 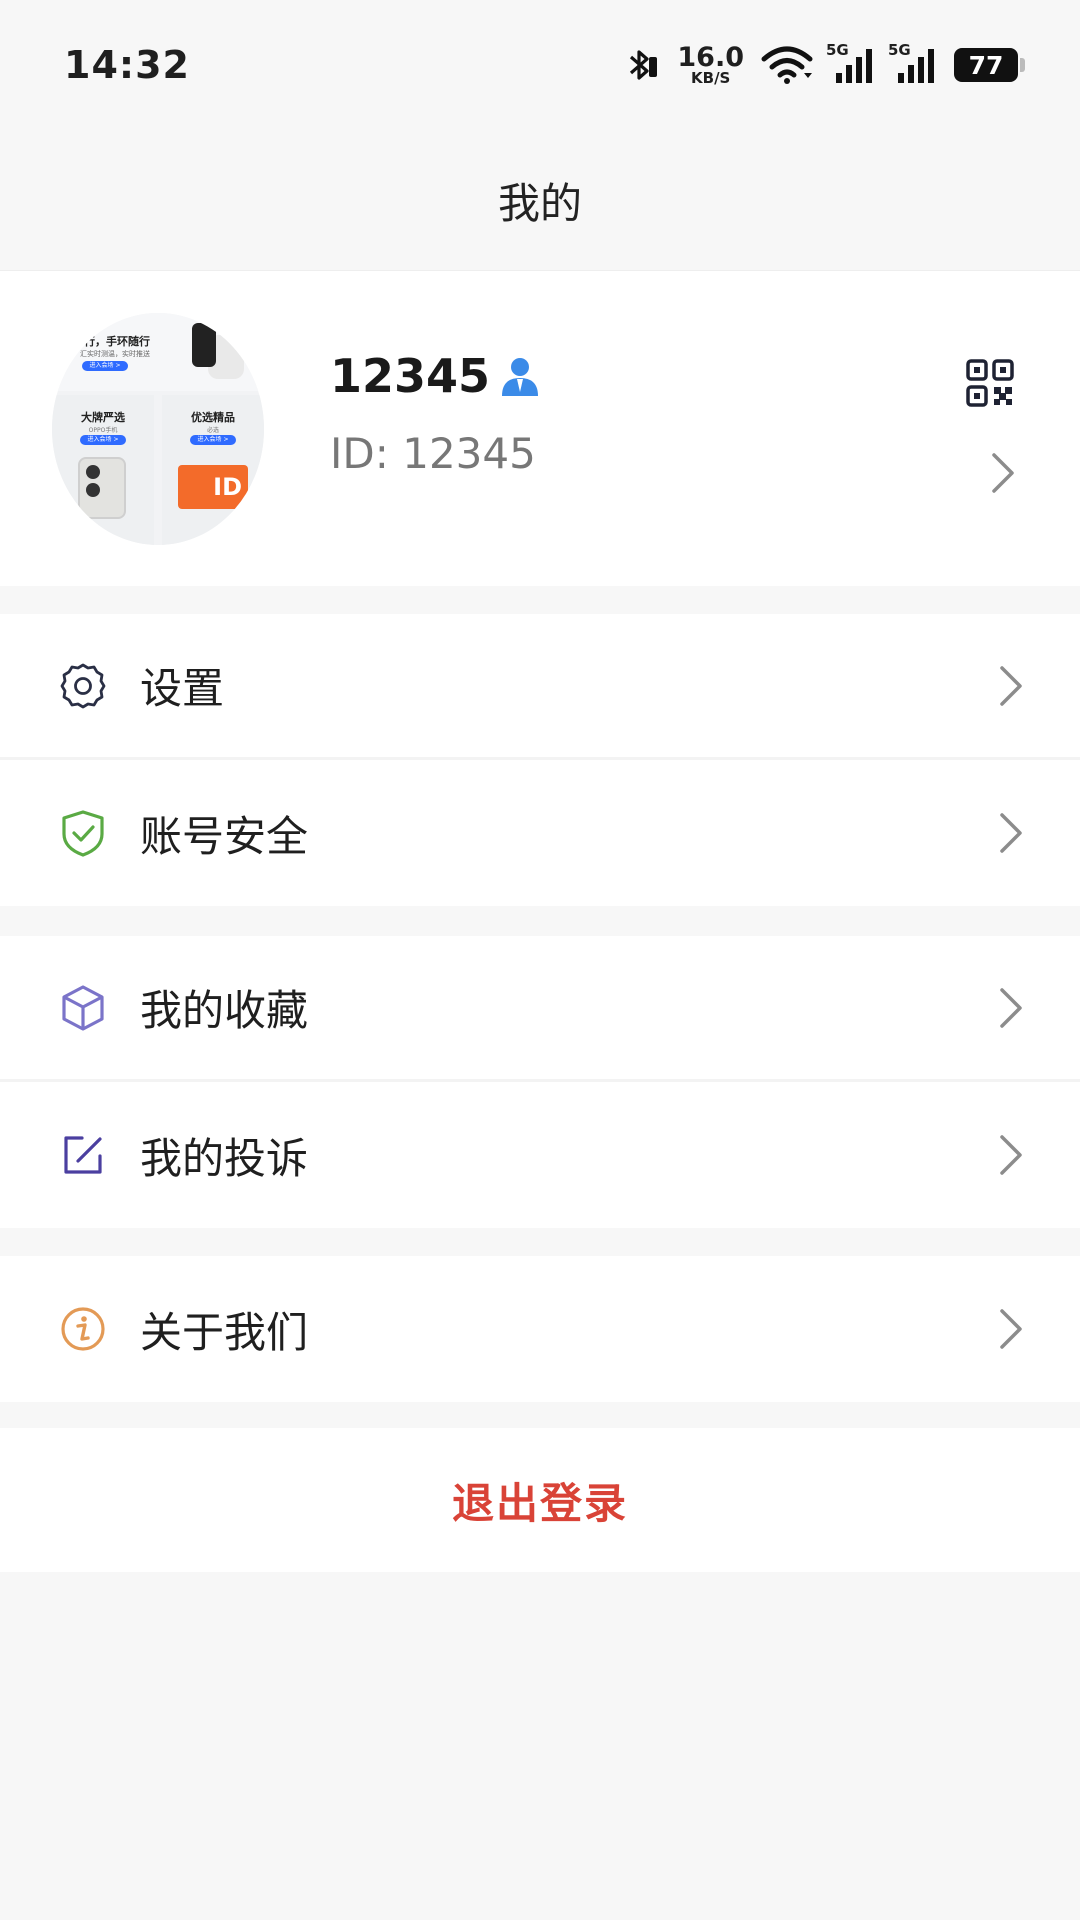 What do you see at coordinates (540, 1009) in the screenshot?
I see `menu-item-favorites: 我的收藏` at bounding box center [540, 1009].